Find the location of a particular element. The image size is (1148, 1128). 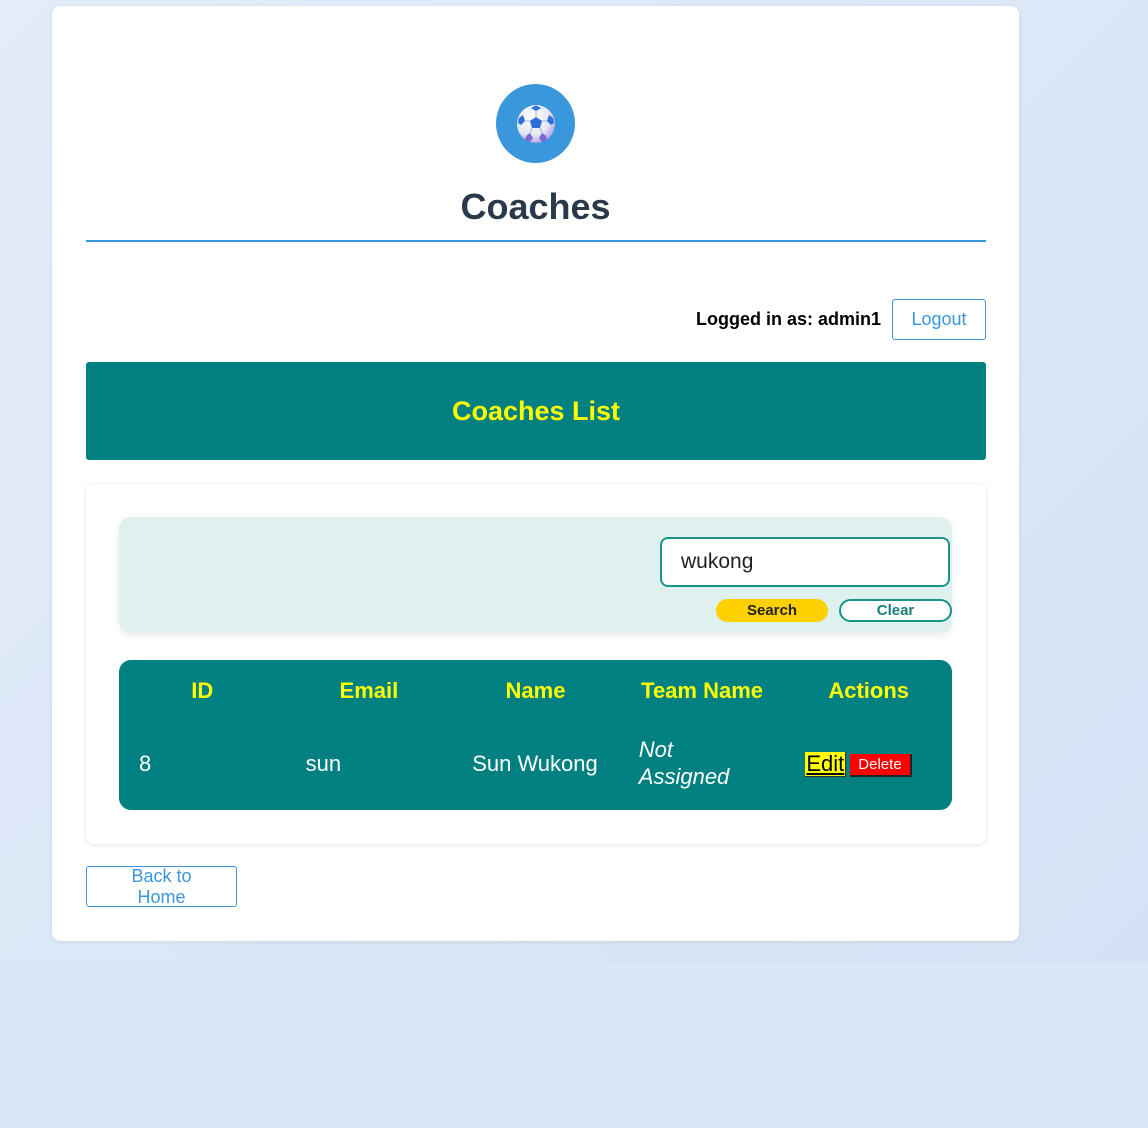

edit-button: Edit is located at coordinates (826, 764).